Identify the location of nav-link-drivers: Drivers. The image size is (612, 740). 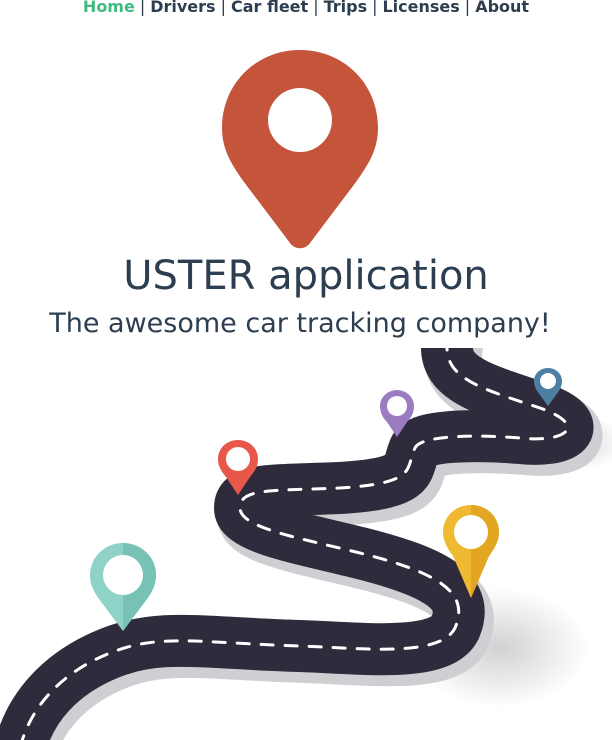
(182, 8).